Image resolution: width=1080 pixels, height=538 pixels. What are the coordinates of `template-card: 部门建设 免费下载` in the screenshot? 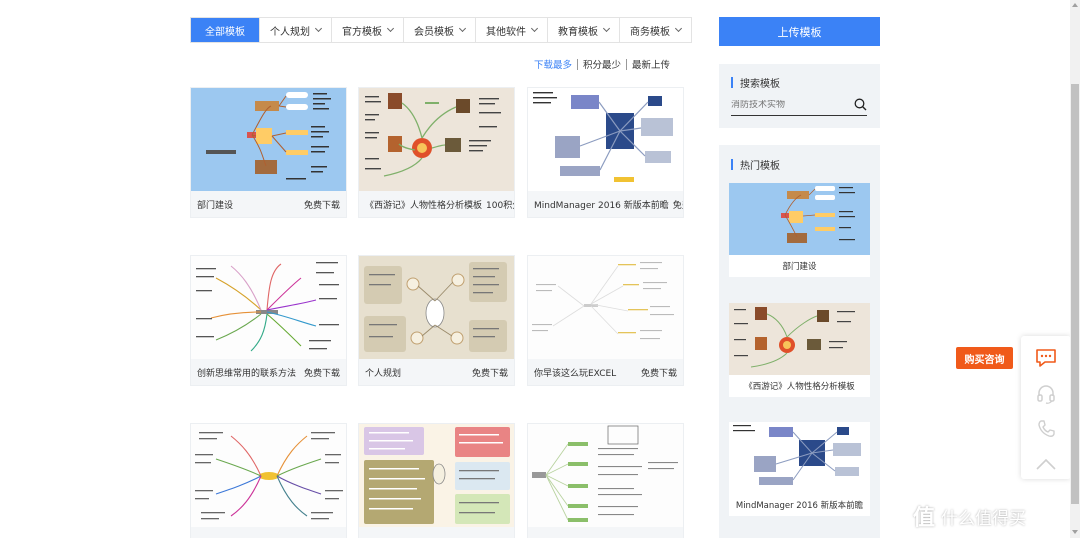 It's located at (268, 152).